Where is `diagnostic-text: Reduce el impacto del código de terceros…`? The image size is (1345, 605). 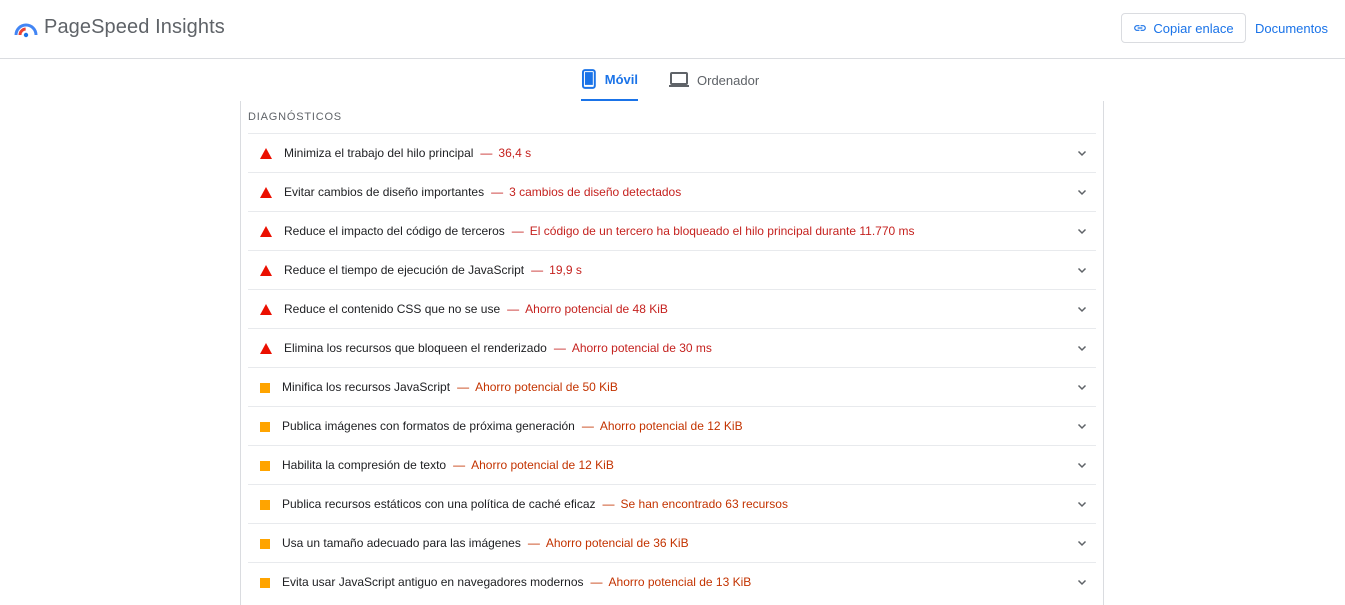 diagnostic-text: Reduce el impacto del código de terceros… is located at coordinates (599, 231).